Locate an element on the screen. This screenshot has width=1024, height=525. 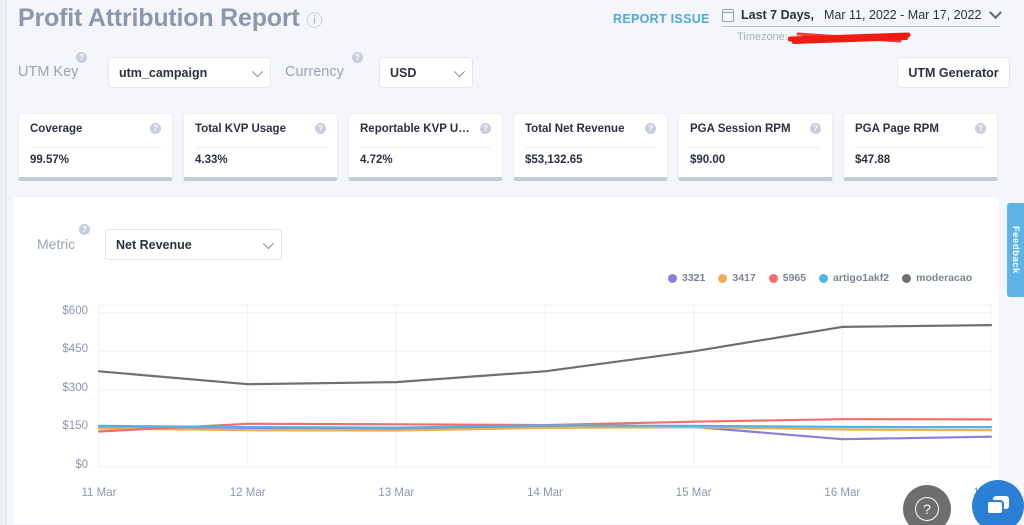
kpi-card: PGA Session RPM? $90.00 is located at coordinates (755, 147).